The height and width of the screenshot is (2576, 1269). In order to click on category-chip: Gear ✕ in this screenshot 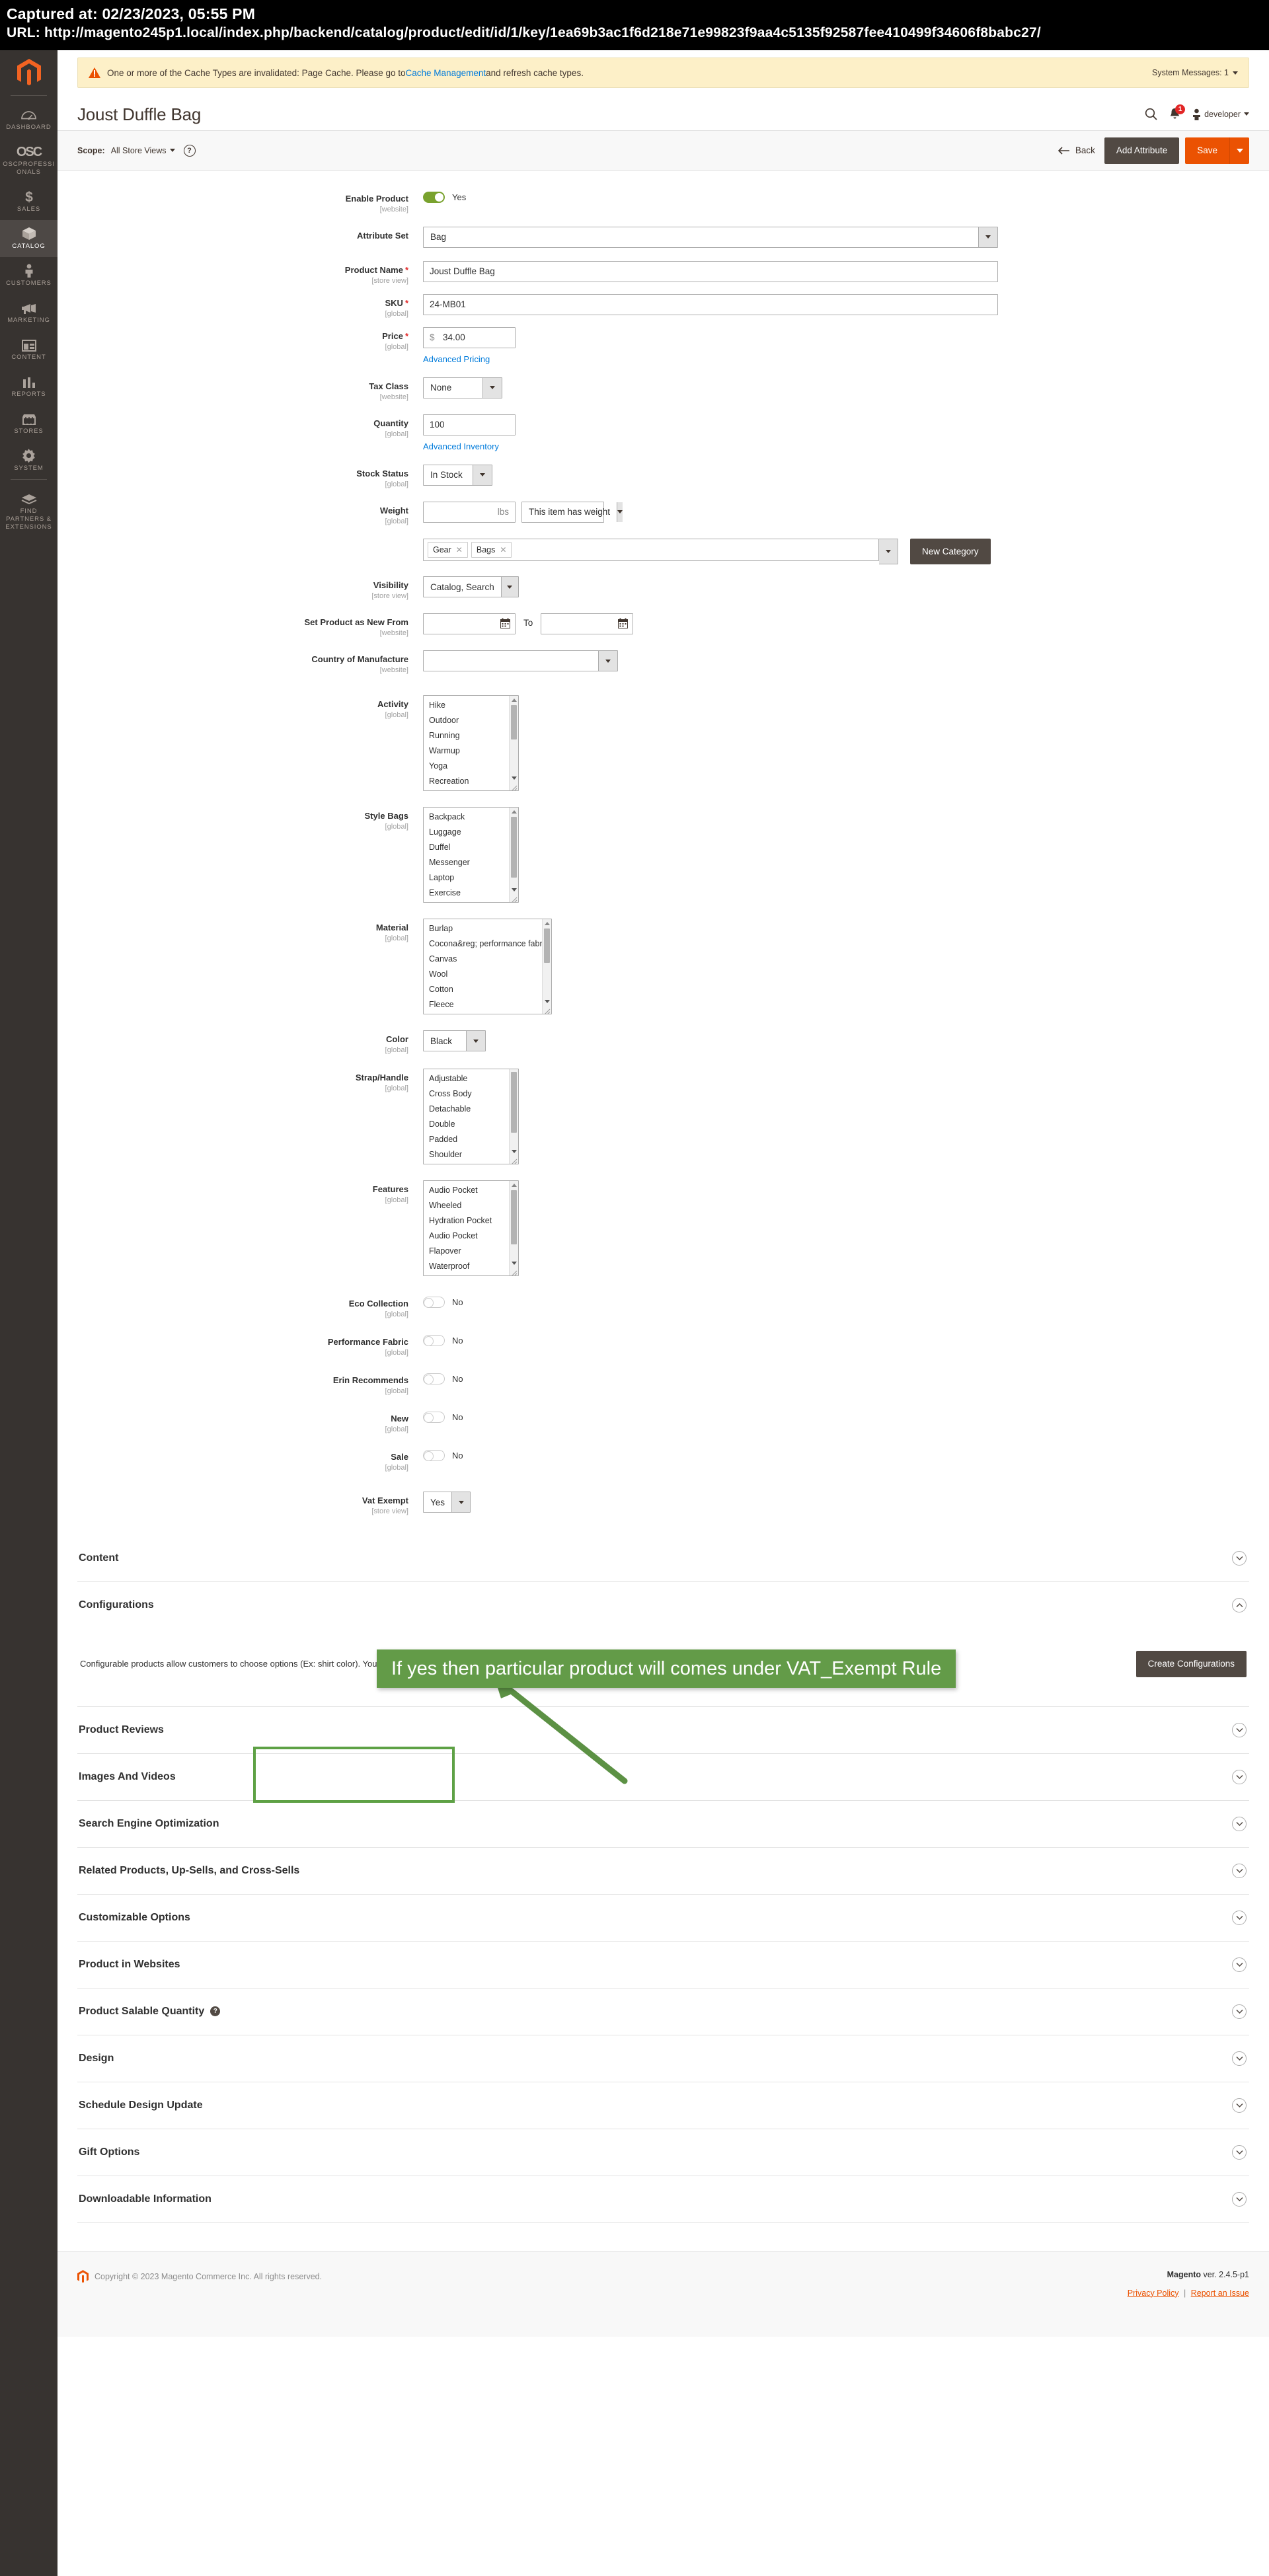, I will do `click(448, 549)`.